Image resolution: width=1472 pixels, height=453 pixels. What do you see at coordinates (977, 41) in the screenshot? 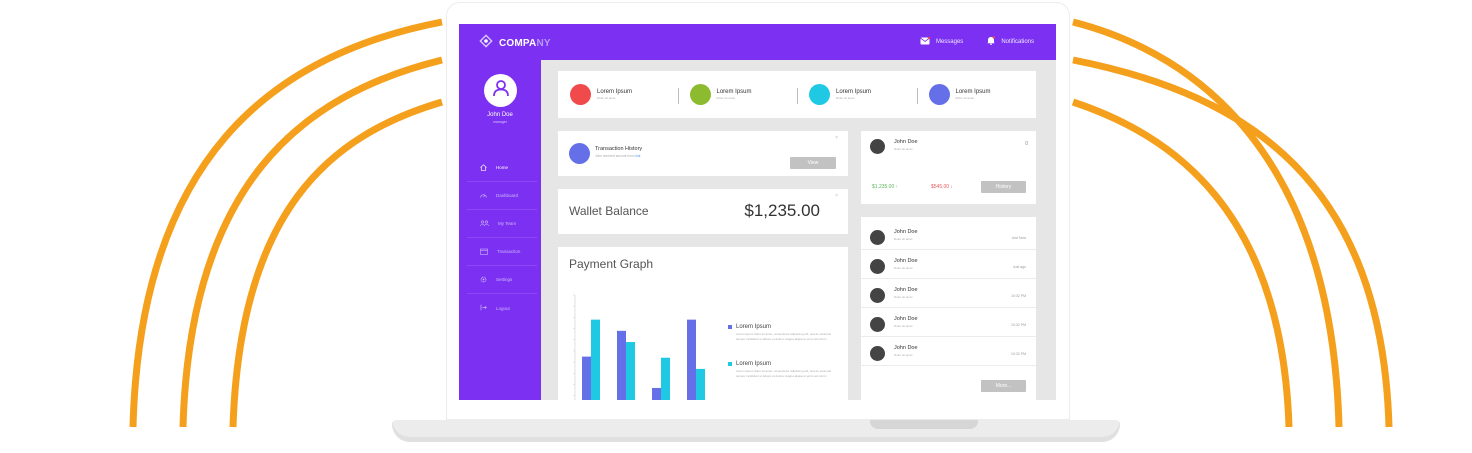
I see `top-nav: Messages Notifications` at bounding box center [977, 41].